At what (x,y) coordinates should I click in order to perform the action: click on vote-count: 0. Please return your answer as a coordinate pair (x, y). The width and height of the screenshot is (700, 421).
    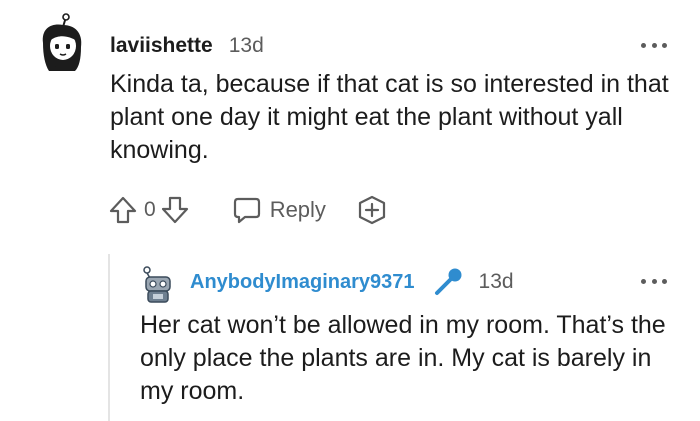
    Looking at the image, I should click on (150, 209).